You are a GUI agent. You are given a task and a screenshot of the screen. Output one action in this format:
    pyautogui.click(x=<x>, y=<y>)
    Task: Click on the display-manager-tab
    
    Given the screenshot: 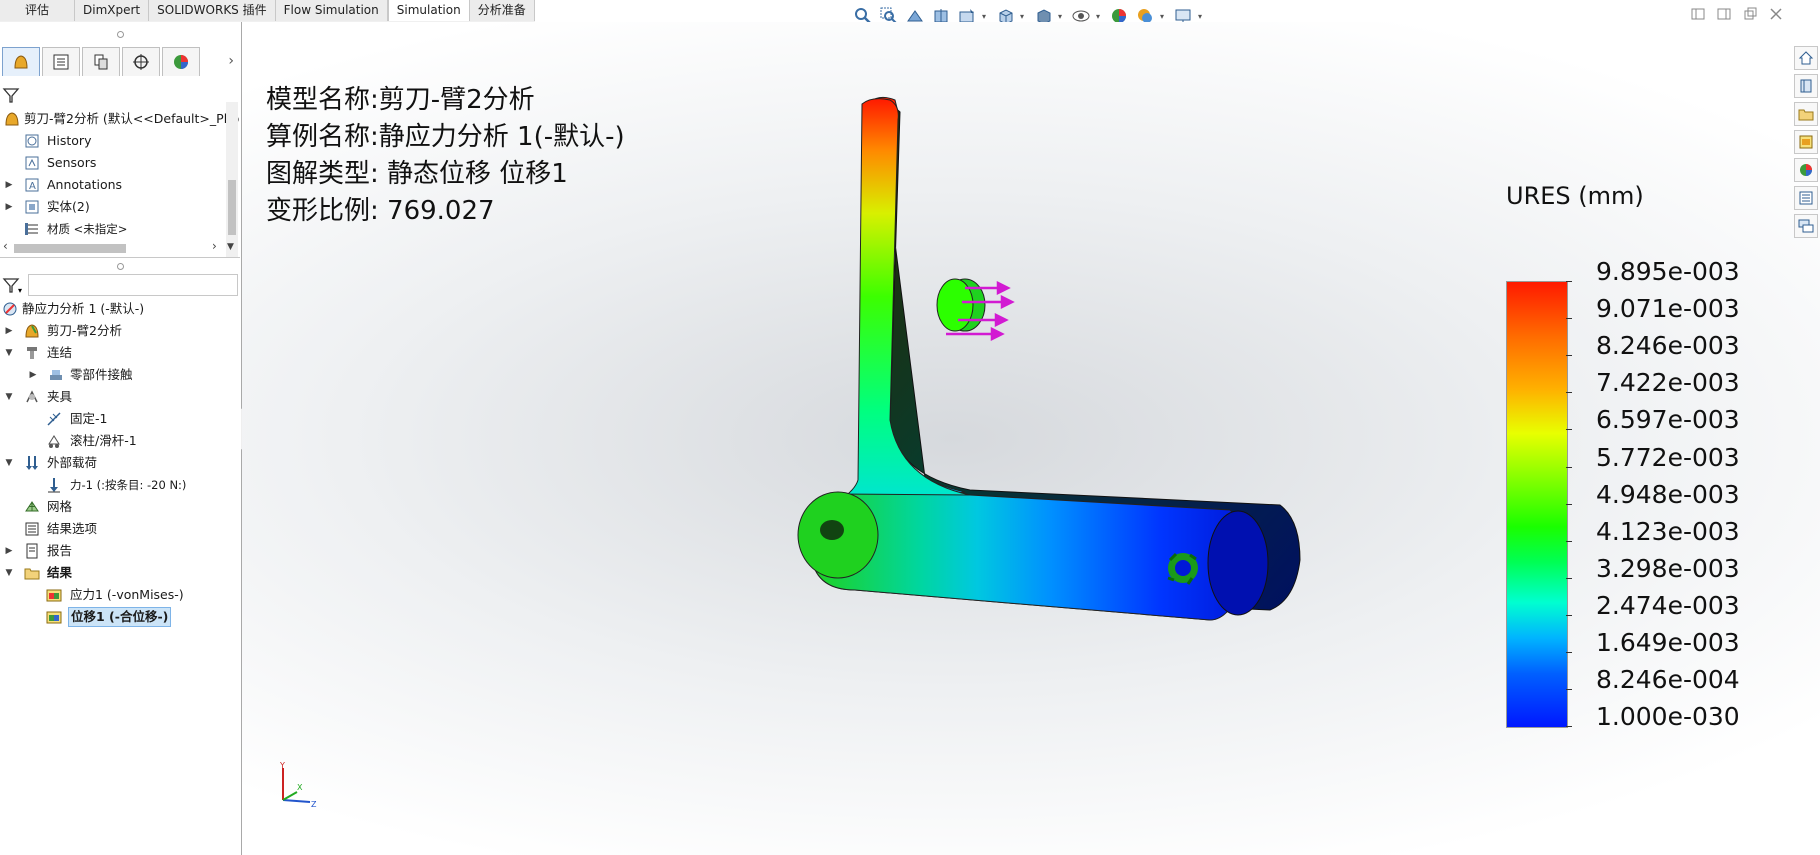 What is the action you would take?
    pyautogui.click(x=181, y=61)
    